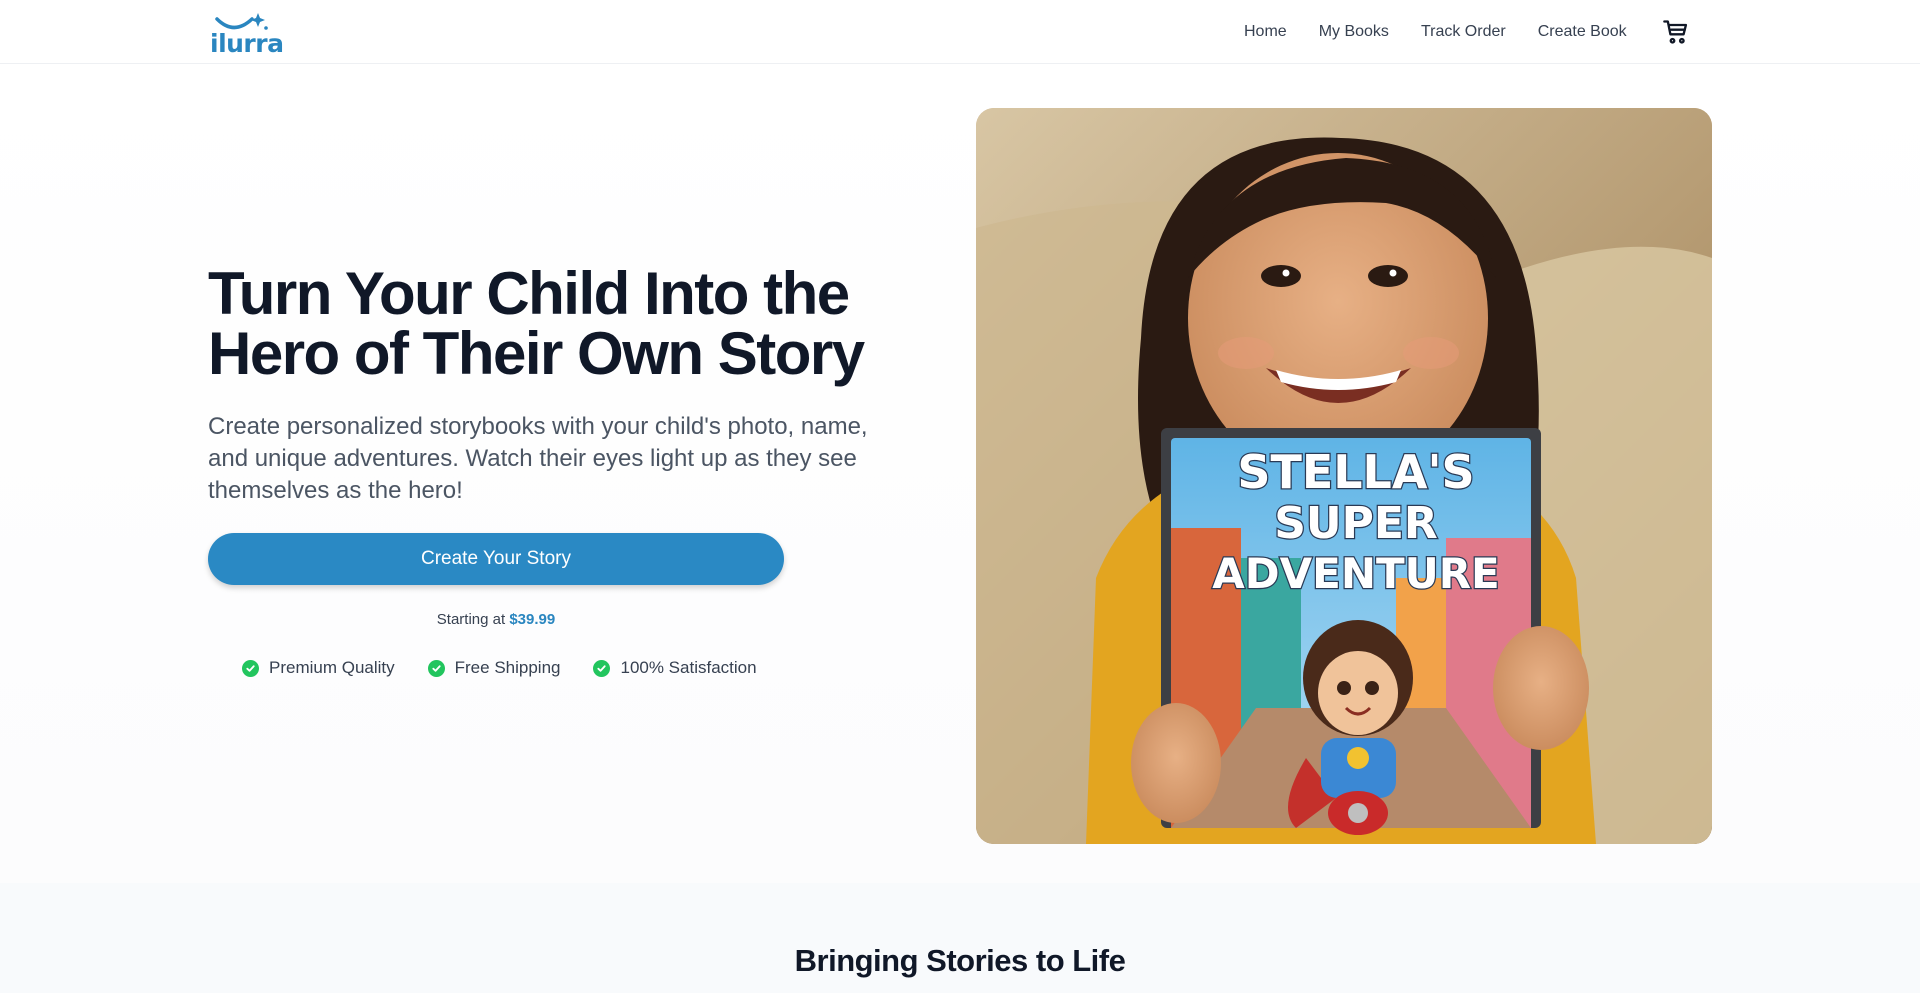 Image resolution: width=1920 pixels, height=993 pixels. I want to click on book-title-line-1: STELLA'S, so click(1355, 472).